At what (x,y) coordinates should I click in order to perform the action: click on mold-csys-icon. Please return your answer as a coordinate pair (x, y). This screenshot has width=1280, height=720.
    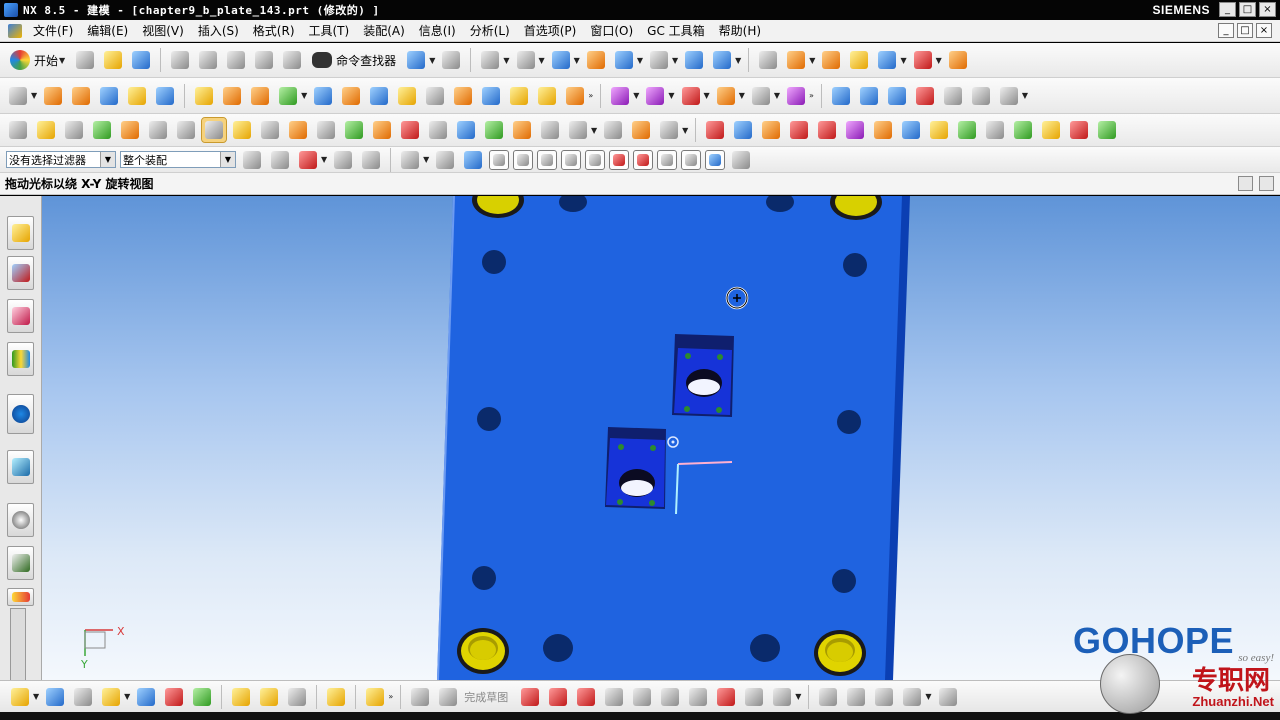
    Looking at the image, I should click on (46, 130).